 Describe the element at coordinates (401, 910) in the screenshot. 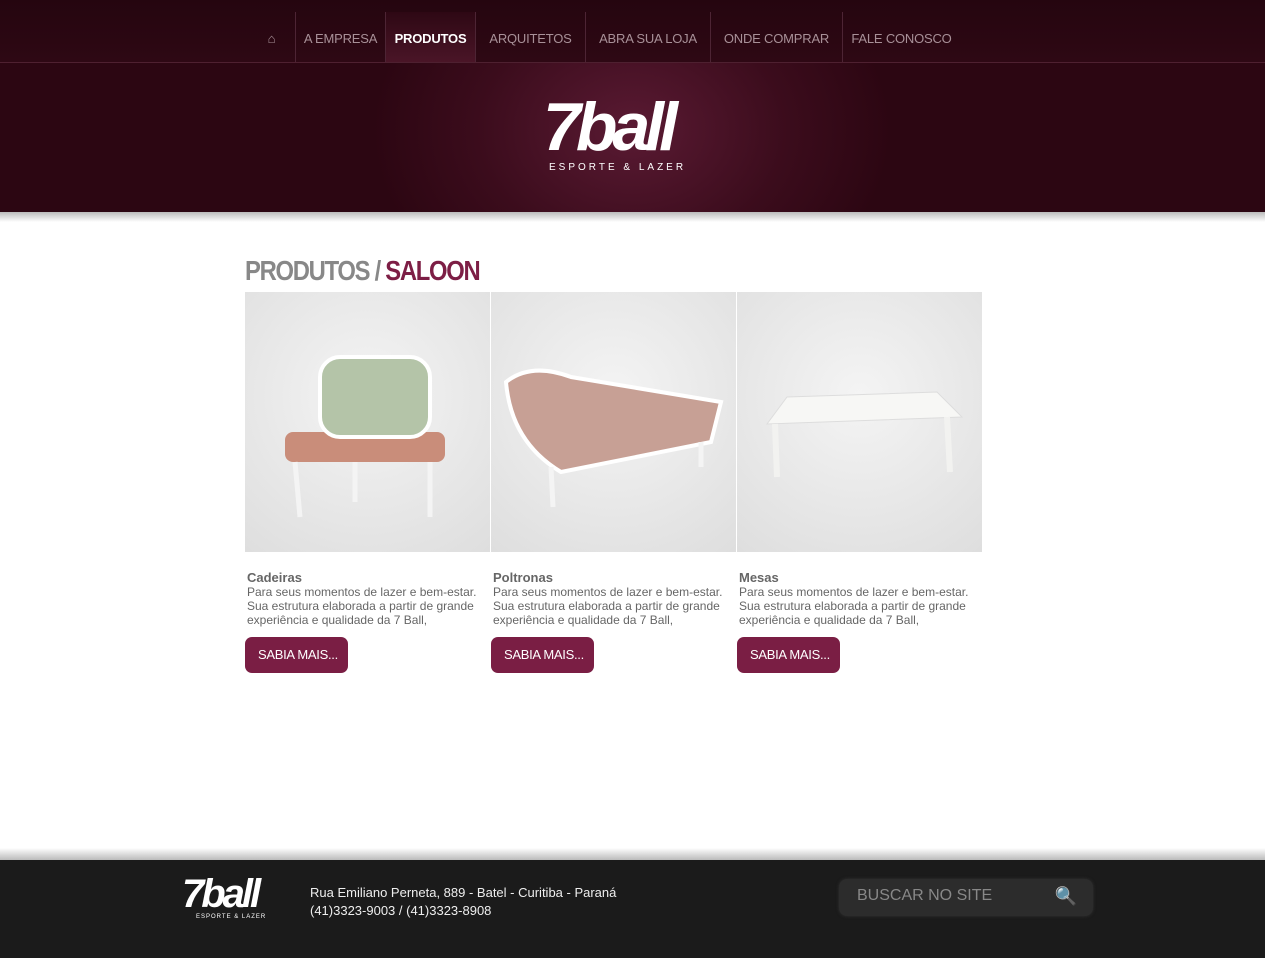

I see `phones: (41)3323-9003 / (41)3323-8908` at that location.